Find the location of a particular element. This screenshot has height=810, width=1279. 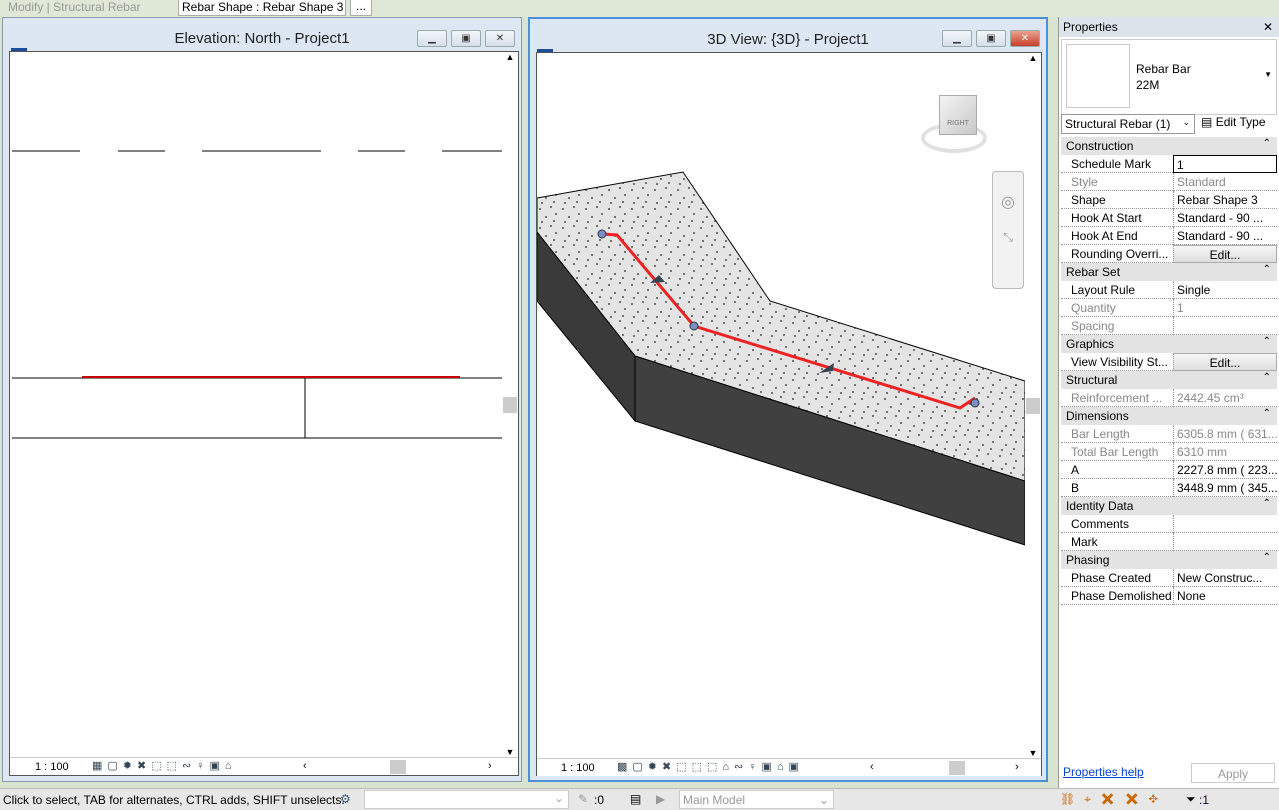

view-control-icons: ▦▢✹✖⬚⬚∾♀▣⌂ is located at coordinates (164, 765).